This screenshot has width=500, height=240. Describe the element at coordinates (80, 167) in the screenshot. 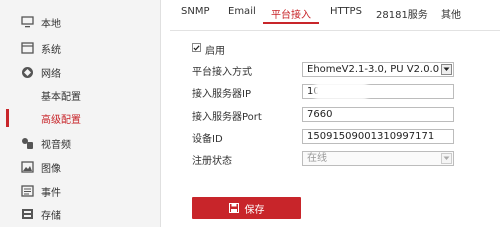

I see `sidebar-item-image: 图像` at that location.